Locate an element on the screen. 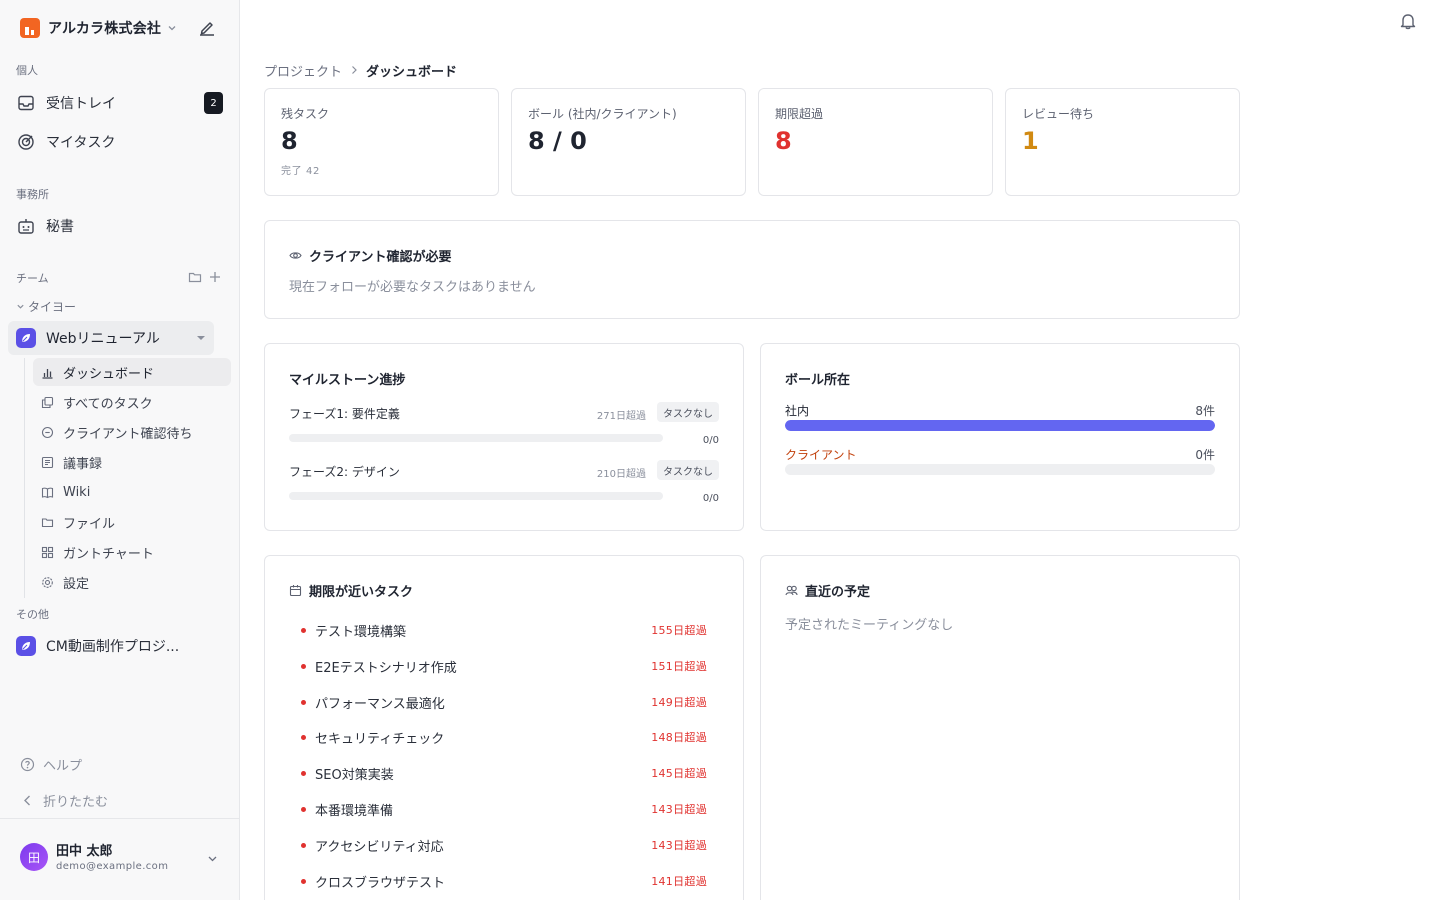  task-overdue: 143日超過 is located at coordinates (679, 809).